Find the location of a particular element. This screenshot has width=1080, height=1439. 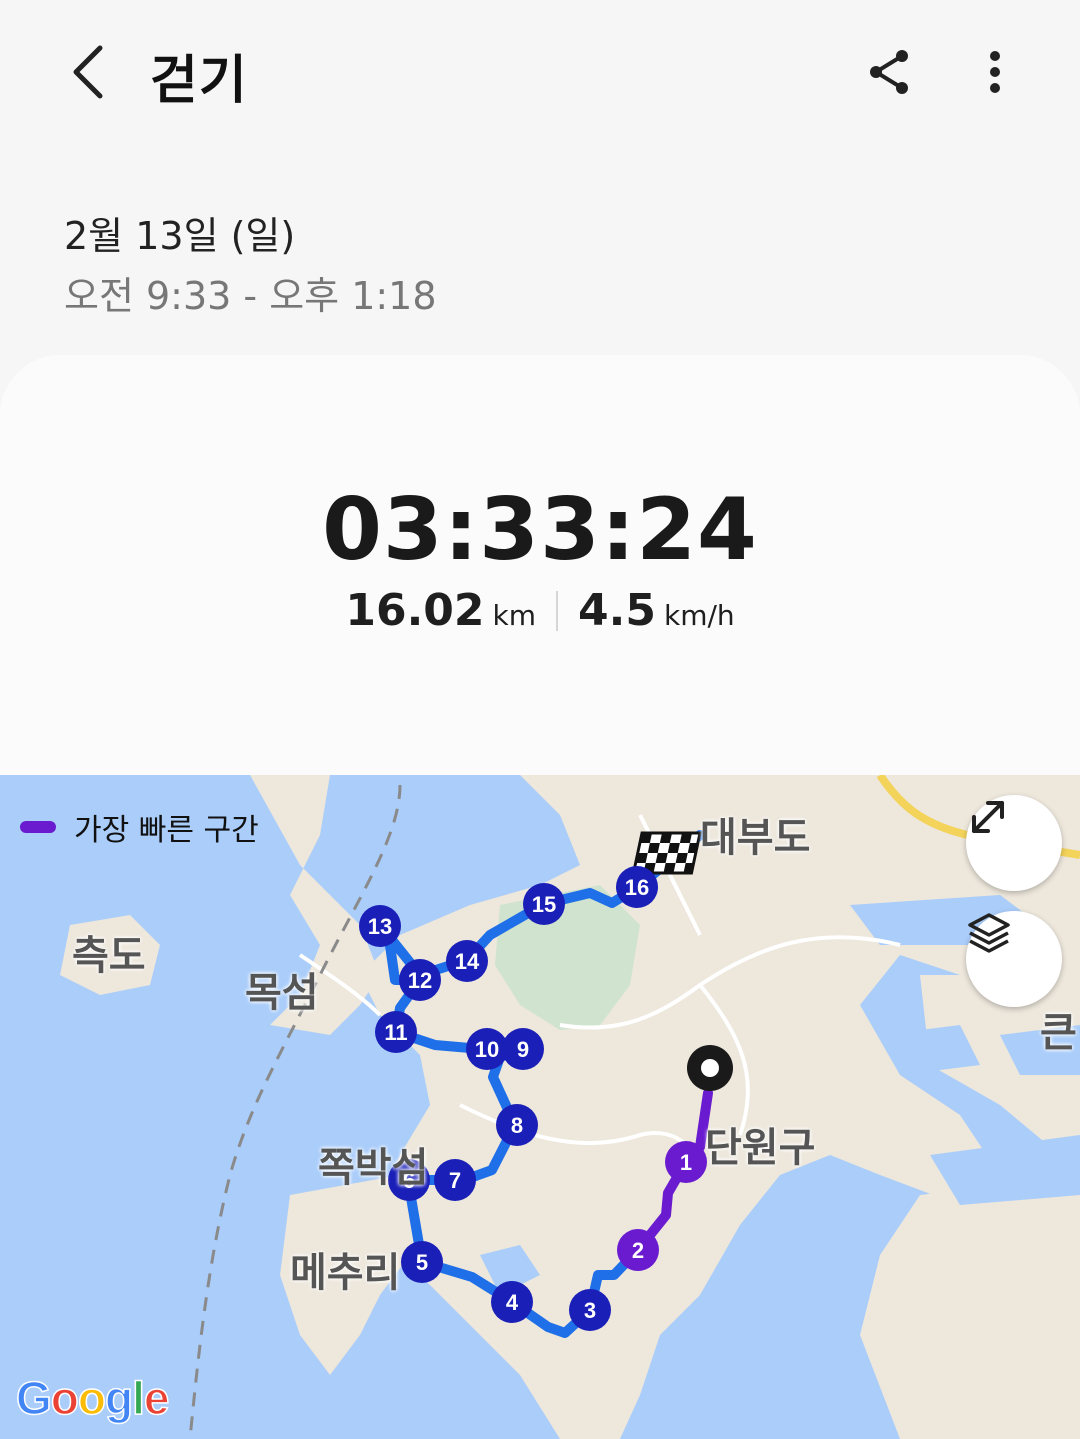

svg-text: 12 is located at coordinates (420, 980).